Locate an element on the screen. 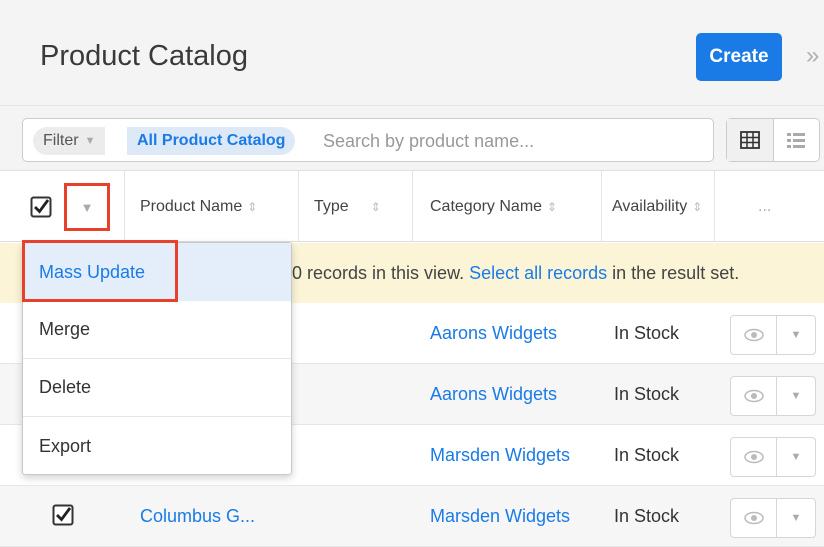  notice-prefix: 0 records in this view. is located at coordinates (378, 272).